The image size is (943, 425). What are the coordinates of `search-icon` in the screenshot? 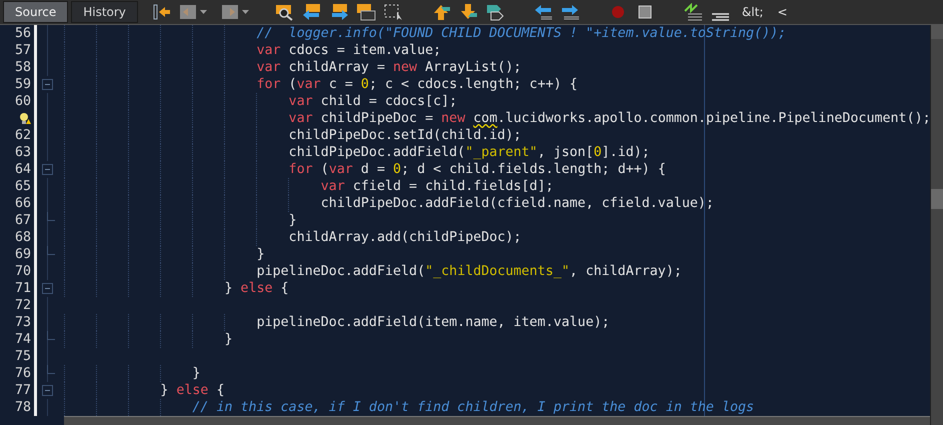 It's located at (284, 12).